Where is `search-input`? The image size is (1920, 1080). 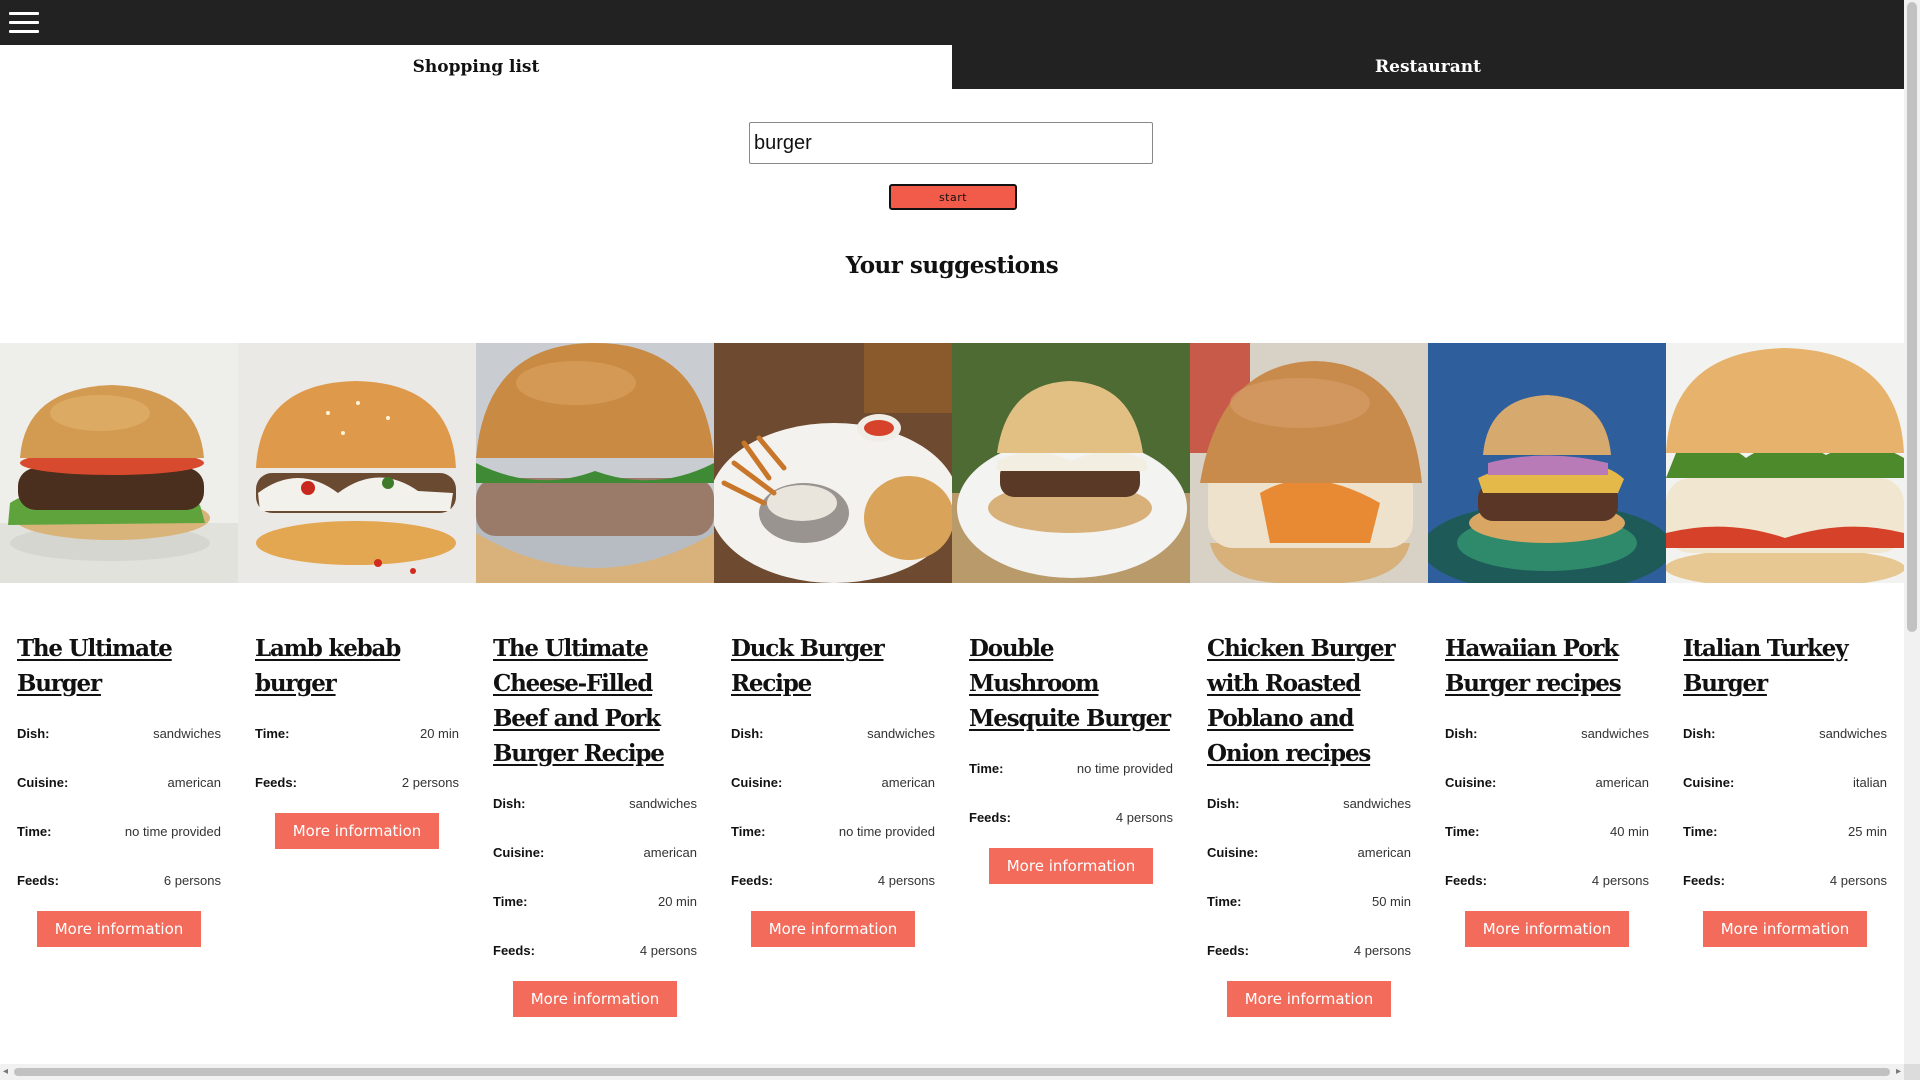
search-input is located at coordinates (951, 143).